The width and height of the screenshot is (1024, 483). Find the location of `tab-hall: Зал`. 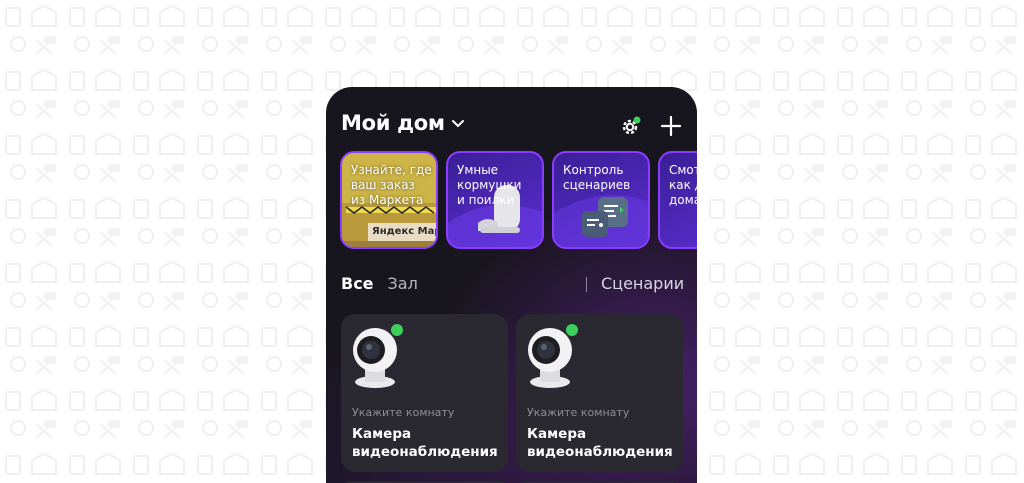

tab-hall: Зал is located at coordinates (403, 283).